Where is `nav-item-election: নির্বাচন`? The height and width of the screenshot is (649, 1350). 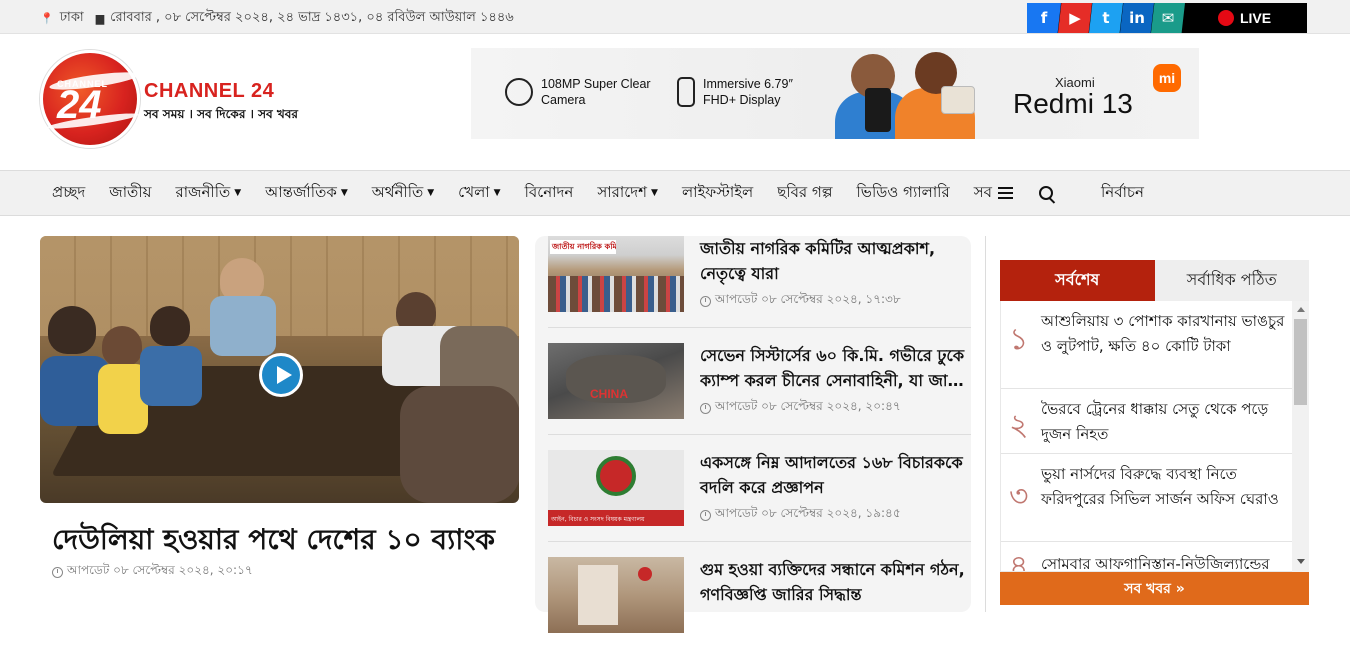
nav-item-election: নির্বাচন is located at coordinates (1122, 193).